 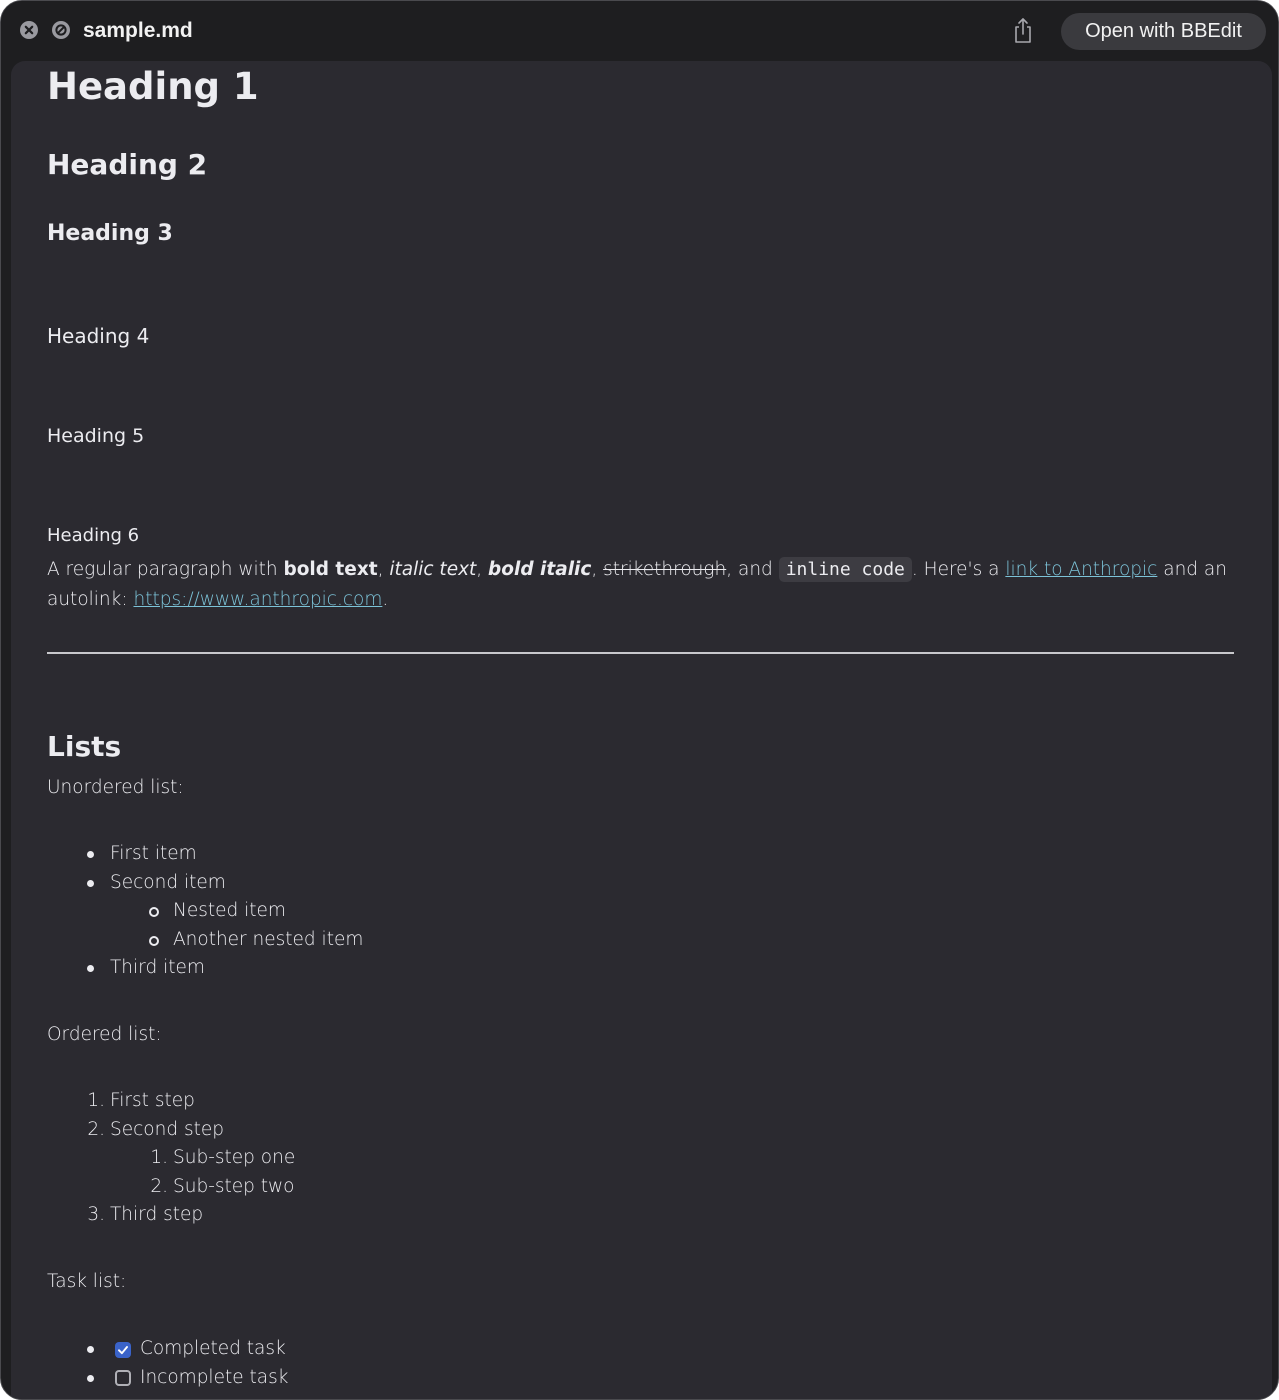 I want to click on checkmark-icon, so click(x=123, y=1350).